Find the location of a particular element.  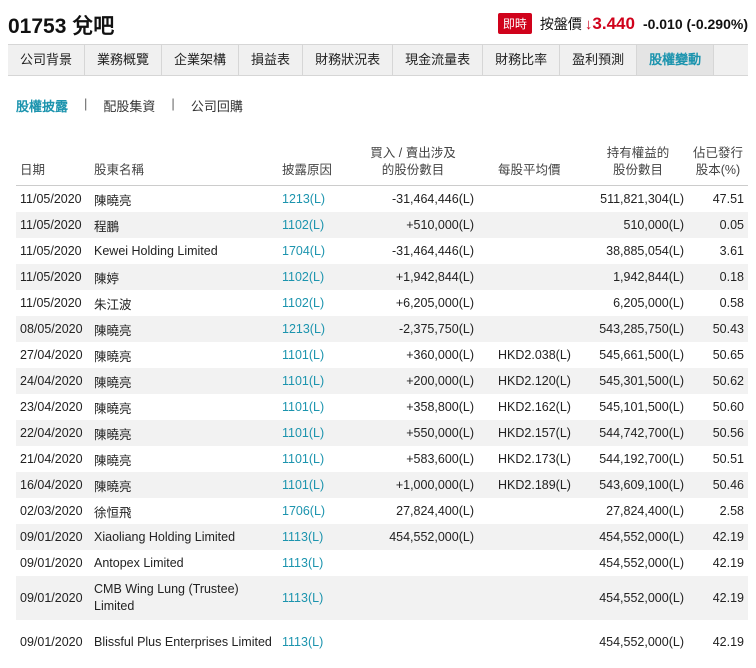

cell-pct: 47.51 is located at coordinates (728, 199).